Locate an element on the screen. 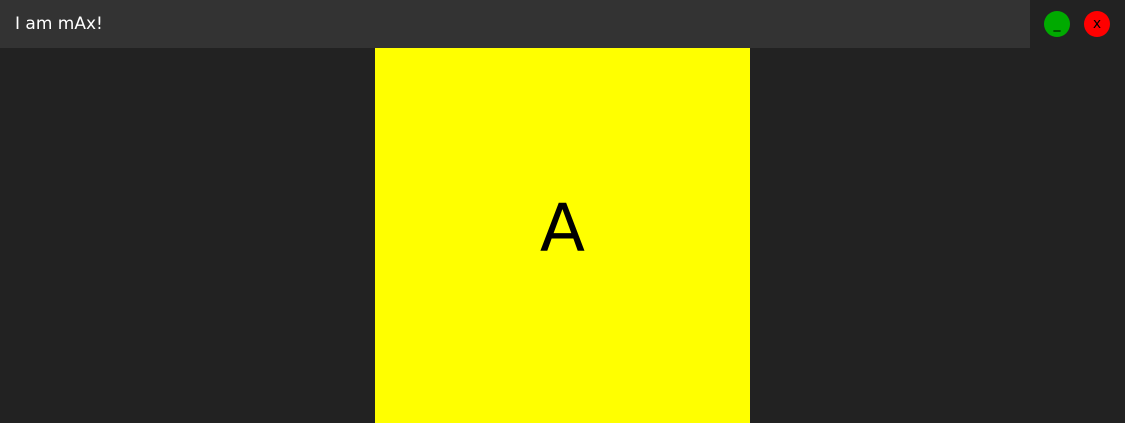  window-title: I am mAx! is located at coordinates (59, 24).